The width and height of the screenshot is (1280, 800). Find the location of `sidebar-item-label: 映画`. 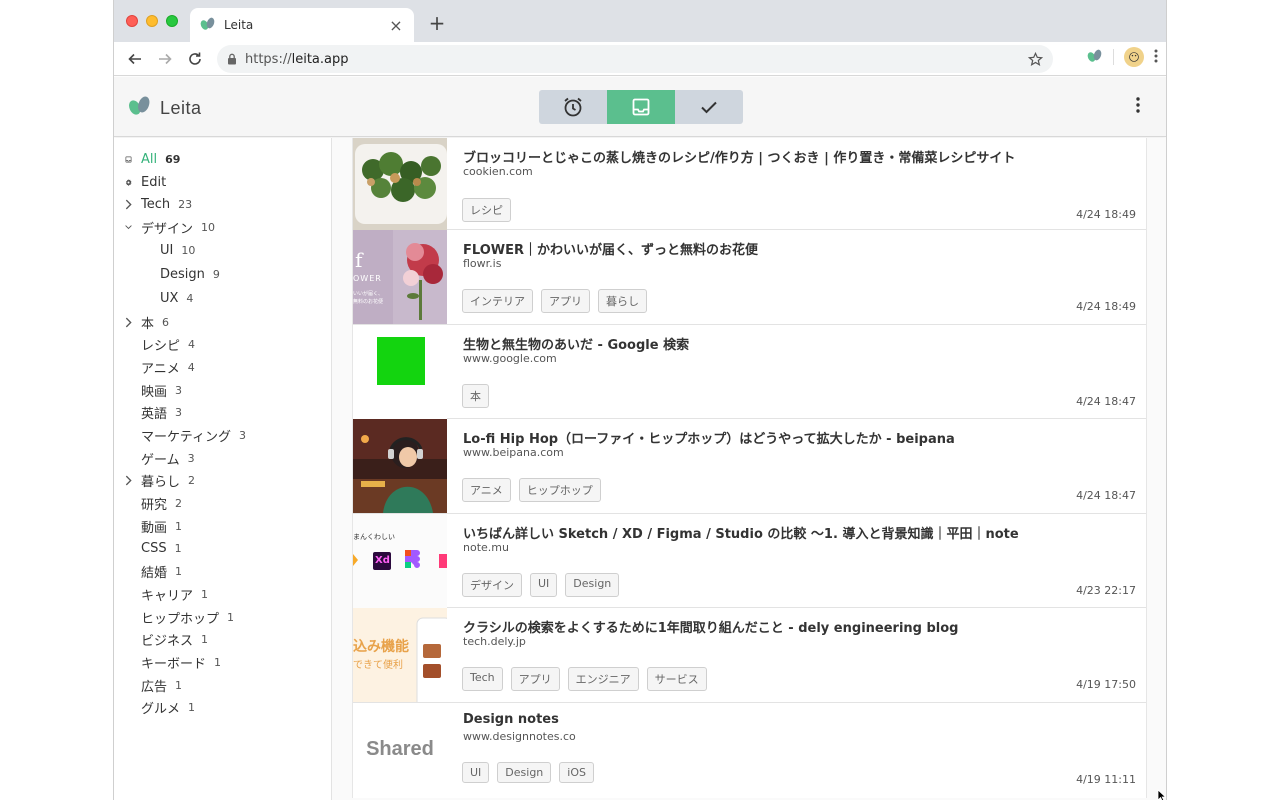

sidebar-item-label: 映画 is located at coordinates (154, 392).